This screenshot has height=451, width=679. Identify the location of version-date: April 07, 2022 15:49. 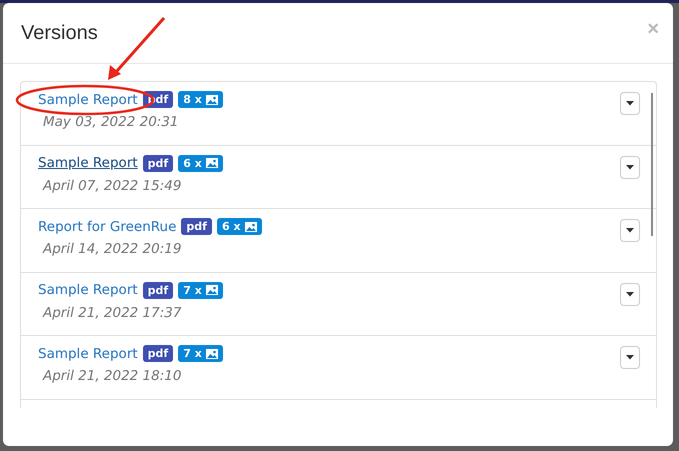
(112, 186).